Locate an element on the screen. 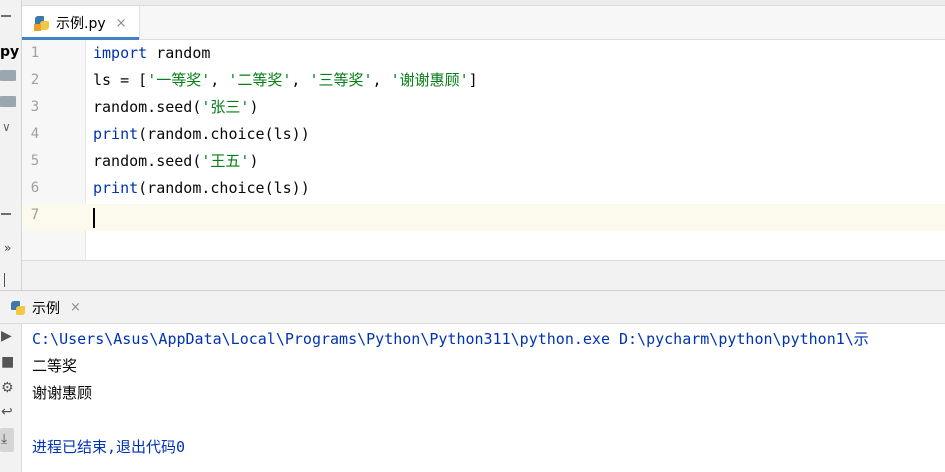  stop-icon: ■ is located at coordinates (7, 362).